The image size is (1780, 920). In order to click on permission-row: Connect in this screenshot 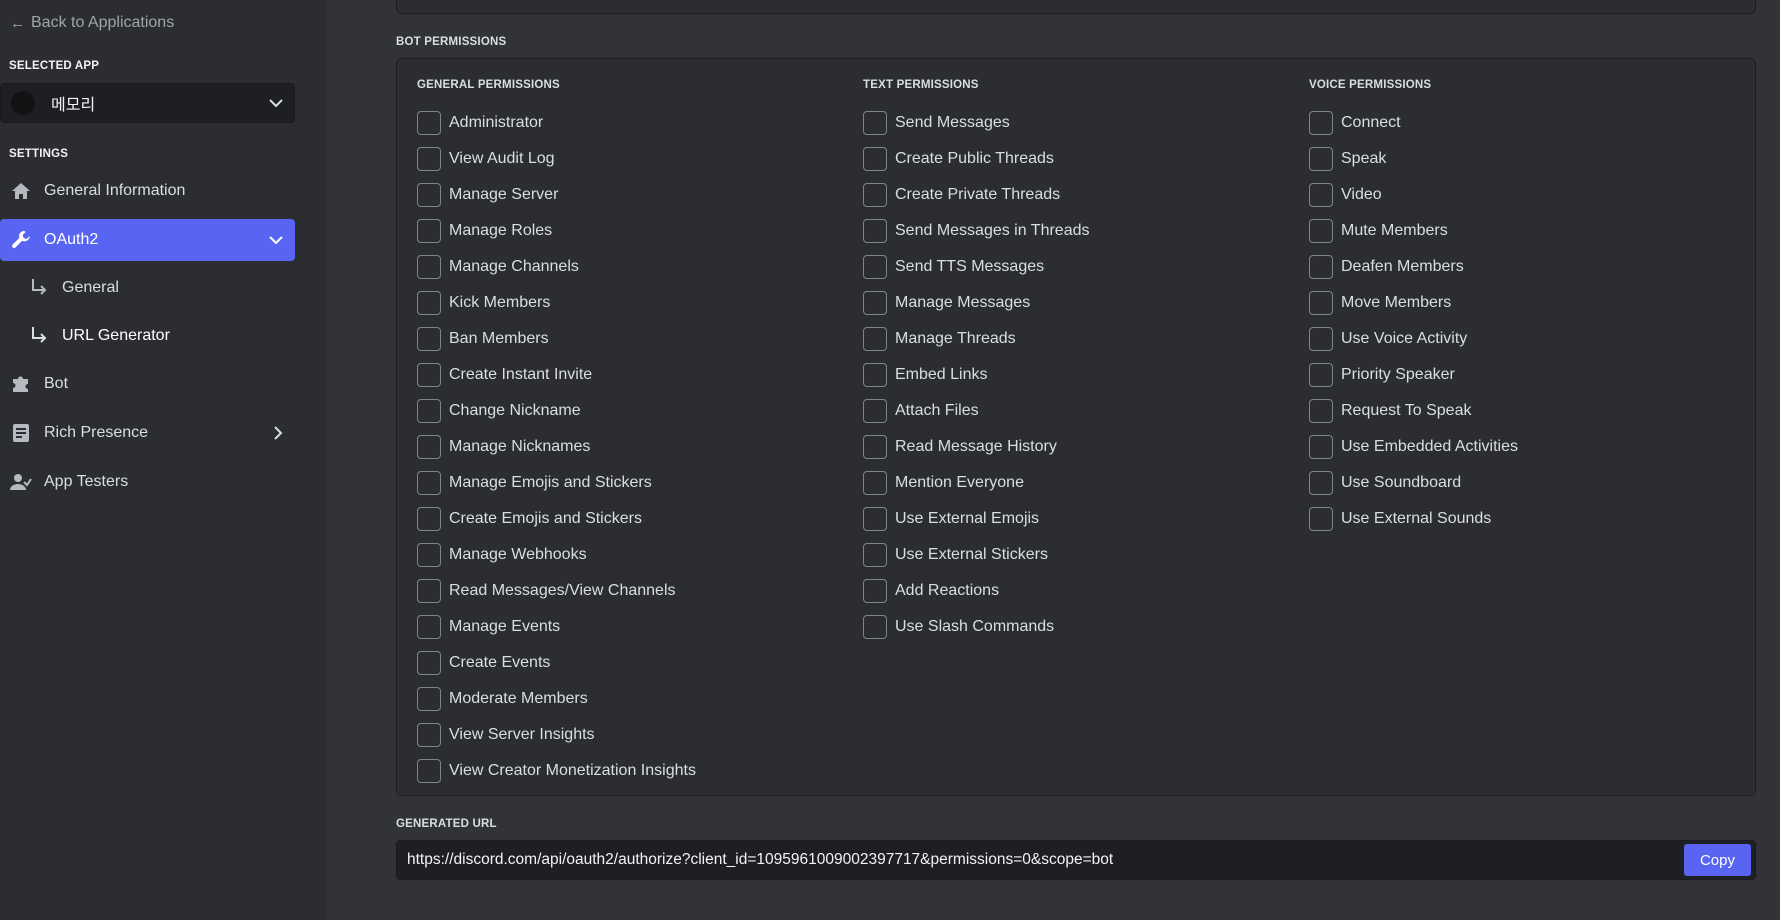, I will do `click(1413, 123)`.